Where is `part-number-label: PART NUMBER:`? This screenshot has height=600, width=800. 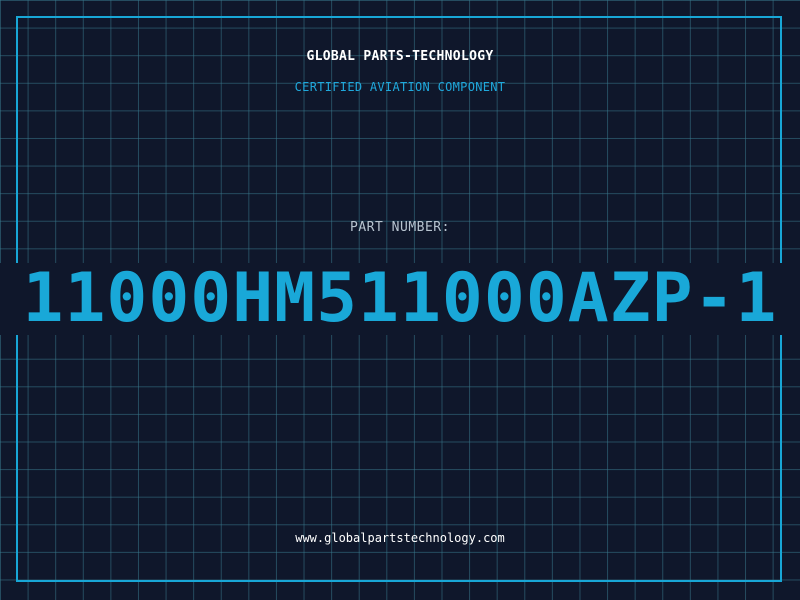
part-number-label: PART NUMBER: is located at coordinates (400, 227).